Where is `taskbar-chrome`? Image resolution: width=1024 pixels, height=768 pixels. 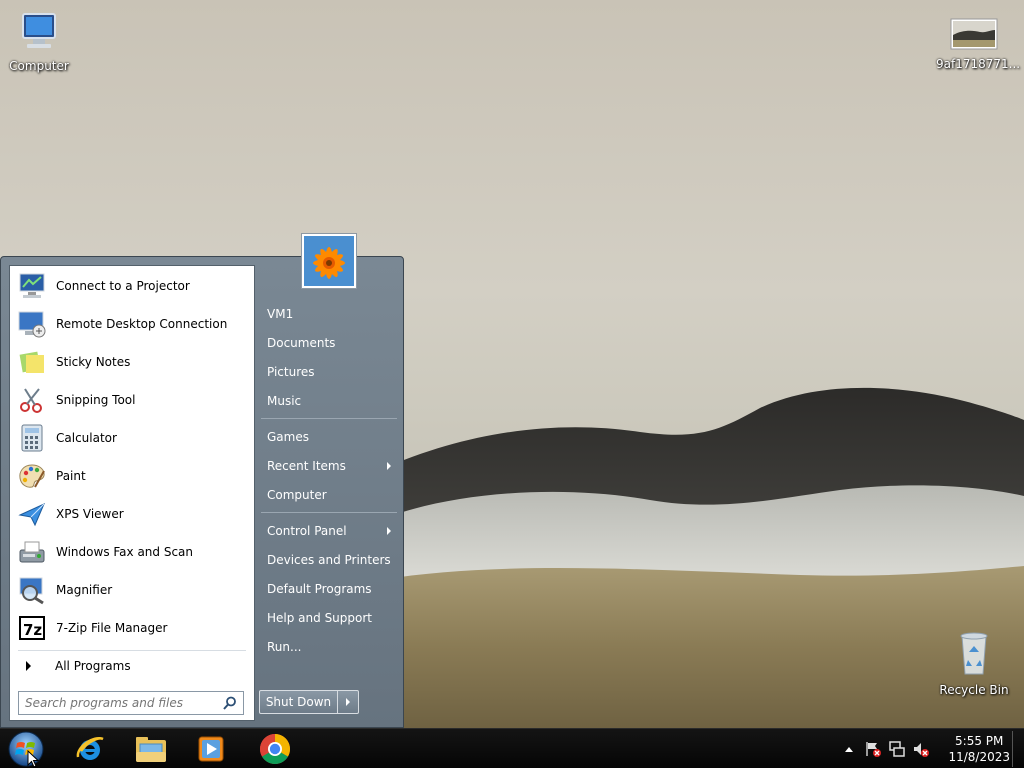
taskbar-chrome is located at coordinates (275, 749).